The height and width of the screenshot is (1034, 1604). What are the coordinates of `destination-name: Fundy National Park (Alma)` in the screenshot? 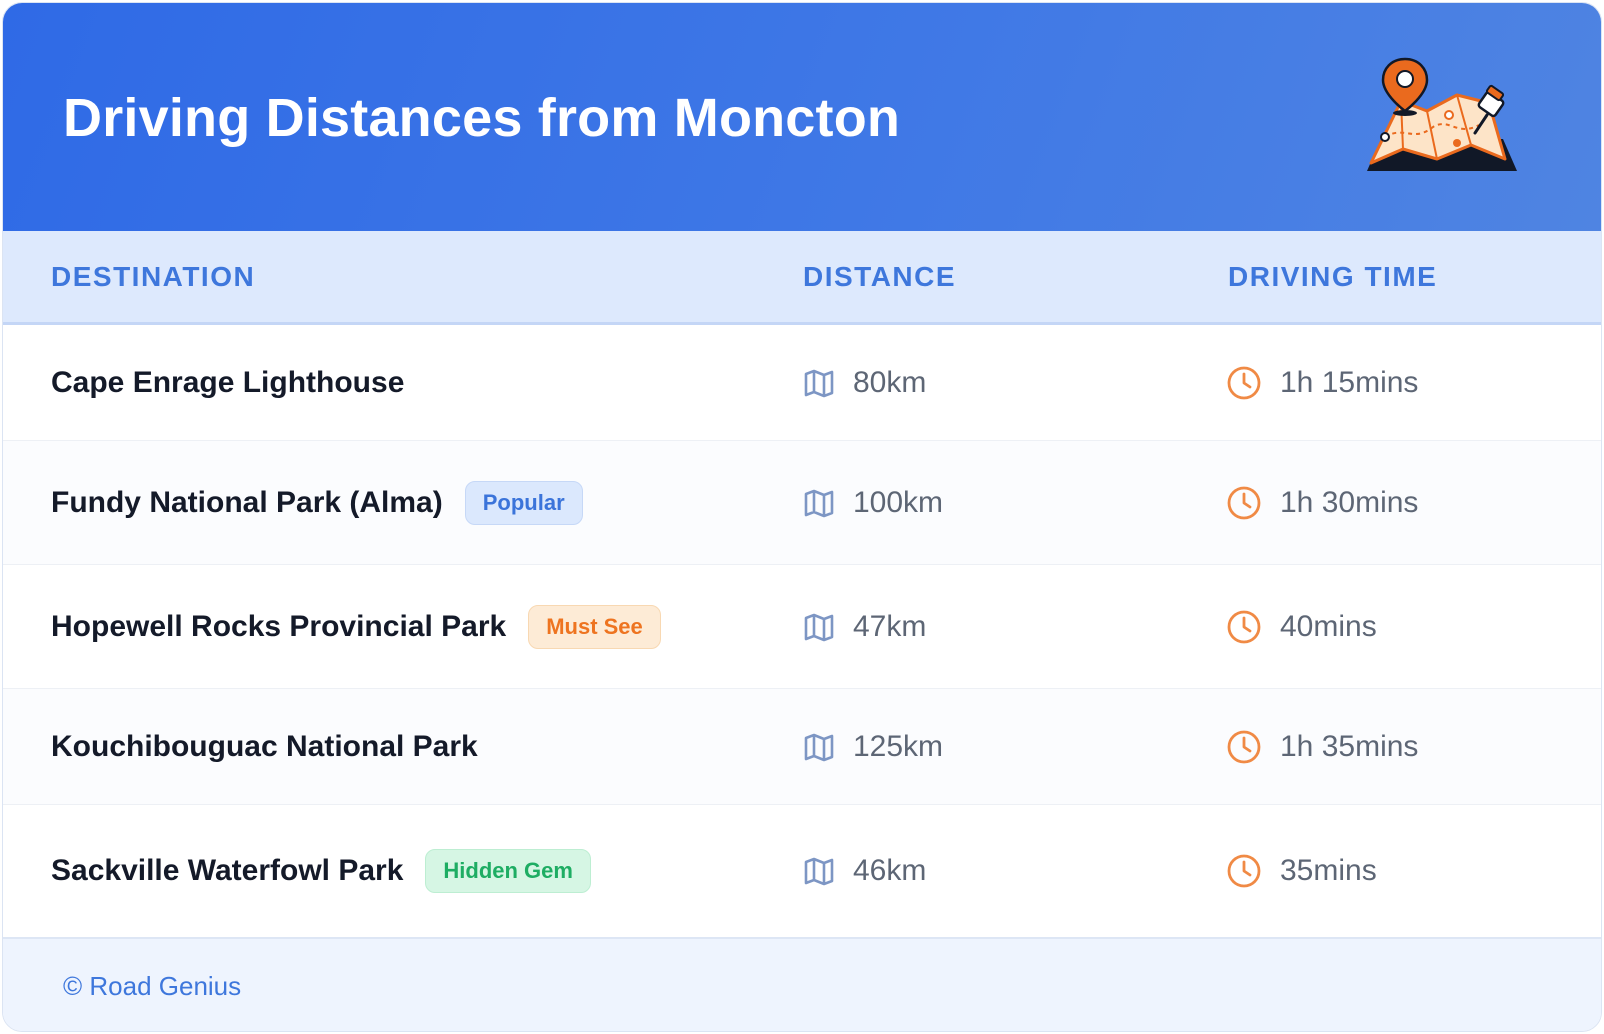 It's located at (247, 502).